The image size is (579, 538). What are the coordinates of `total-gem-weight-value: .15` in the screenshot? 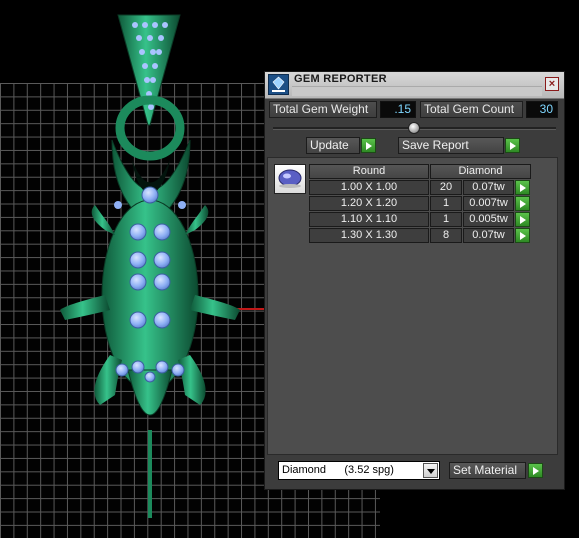 It's located at (398, 109).